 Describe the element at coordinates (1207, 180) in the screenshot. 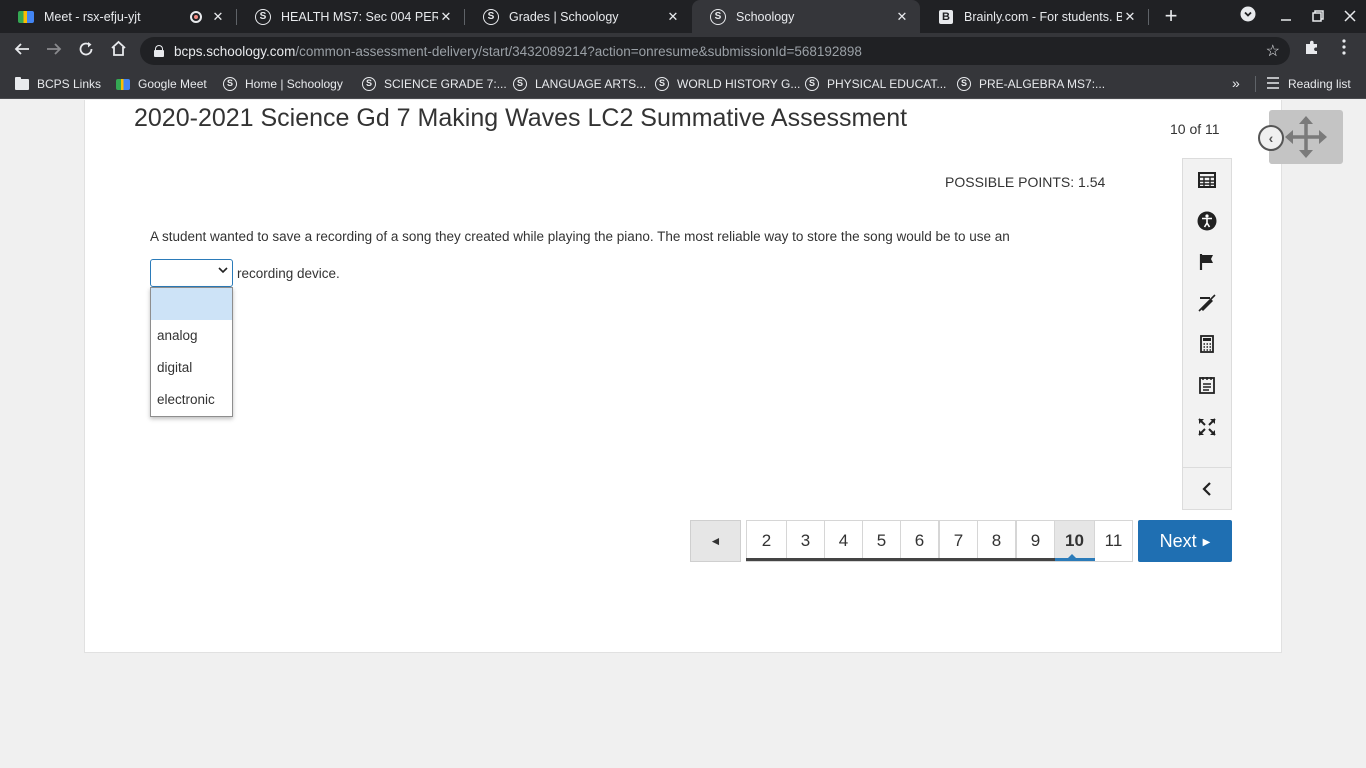

I see `calendar-icon` at that location.